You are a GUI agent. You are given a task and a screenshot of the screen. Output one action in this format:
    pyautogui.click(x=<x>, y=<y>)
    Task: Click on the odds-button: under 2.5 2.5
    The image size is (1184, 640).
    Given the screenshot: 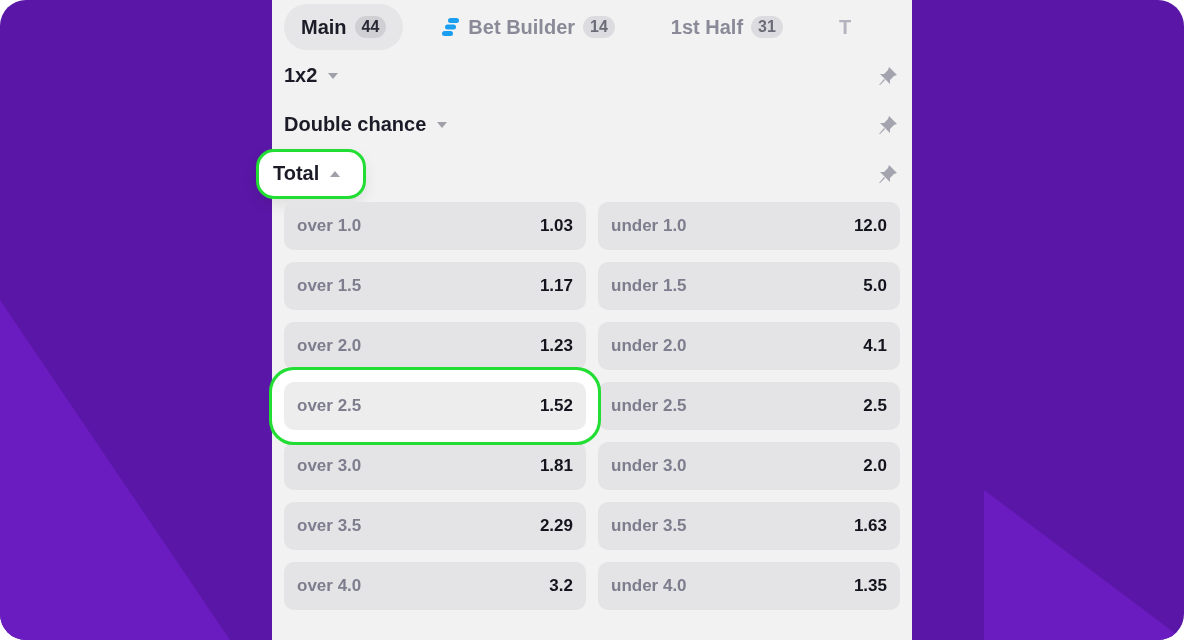 What is the action you would take?
    pyautogui.click(x=749, y=406)
    